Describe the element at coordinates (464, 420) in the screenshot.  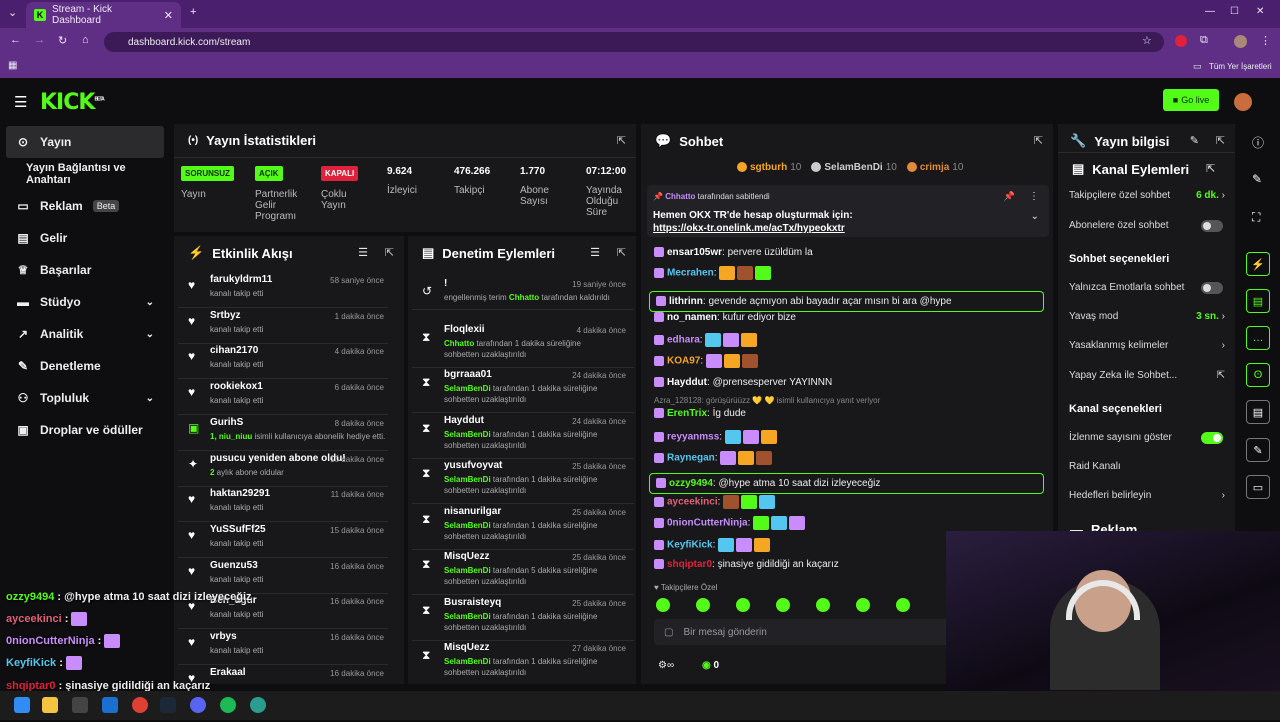
I see `moderation-target: Hayddut` at that location.